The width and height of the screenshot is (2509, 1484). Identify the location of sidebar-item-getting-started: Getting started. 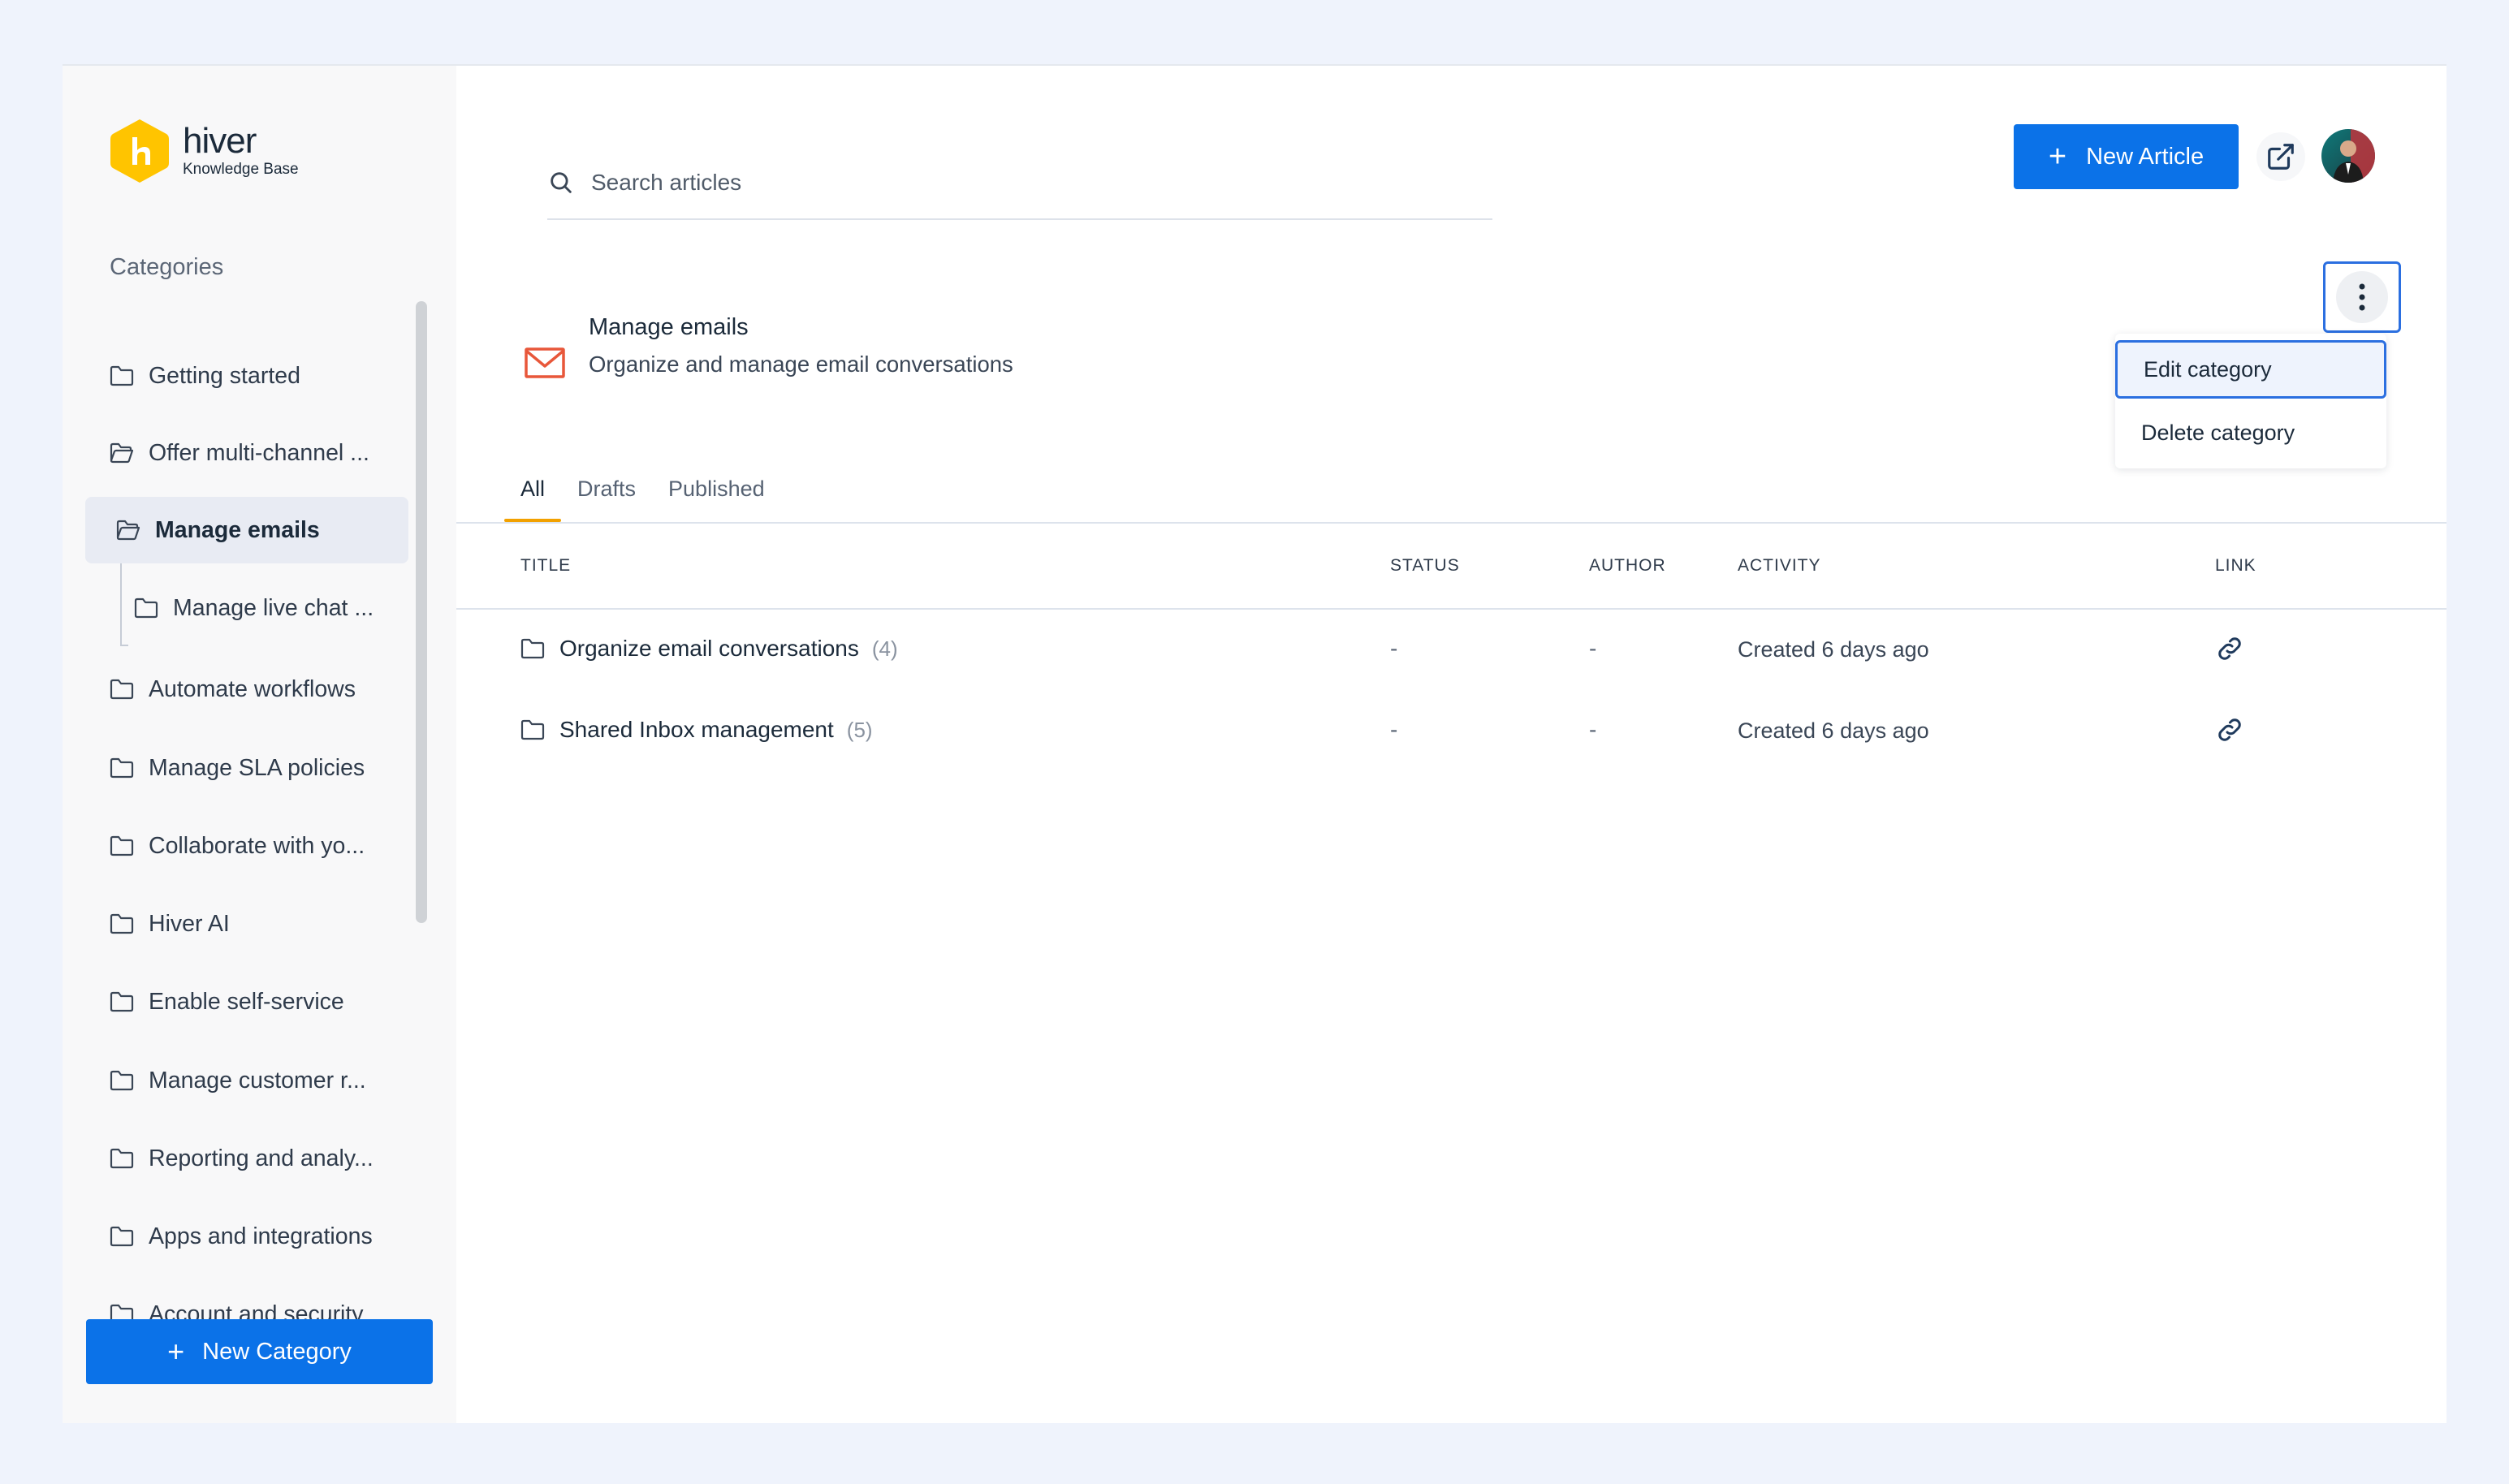
(255, 376).